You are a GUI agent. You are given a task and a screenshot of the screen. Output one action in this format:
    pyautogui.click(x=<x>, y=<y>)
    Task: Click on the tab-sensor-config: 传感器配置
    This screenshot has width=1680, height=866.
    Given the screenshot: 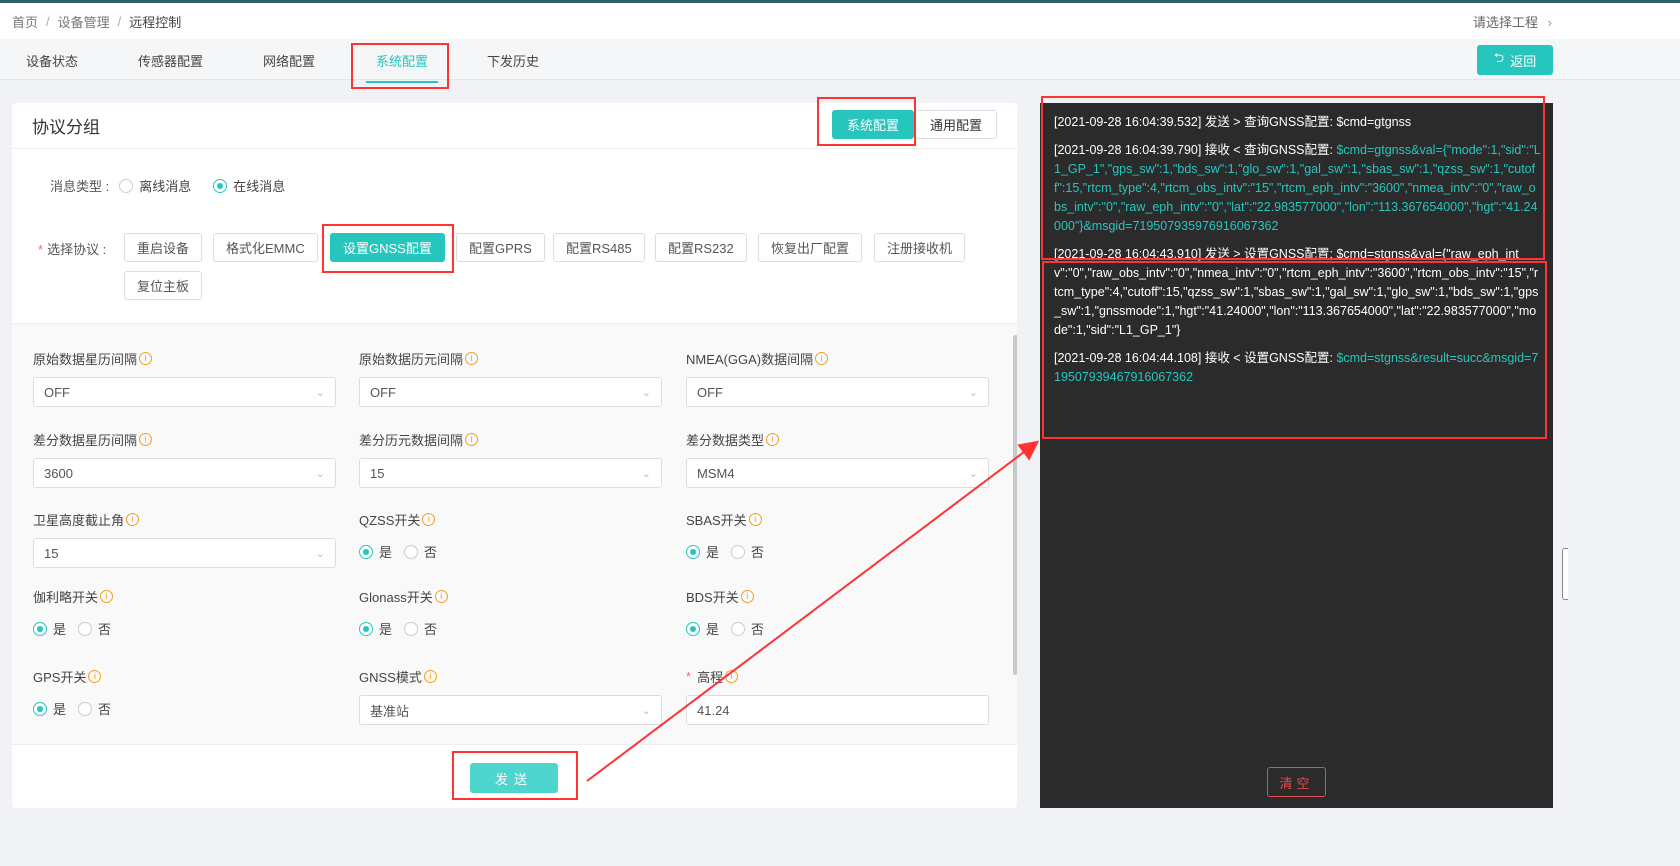 What is the action you would take?
    pyautogui.click(x=170, y=60)
    